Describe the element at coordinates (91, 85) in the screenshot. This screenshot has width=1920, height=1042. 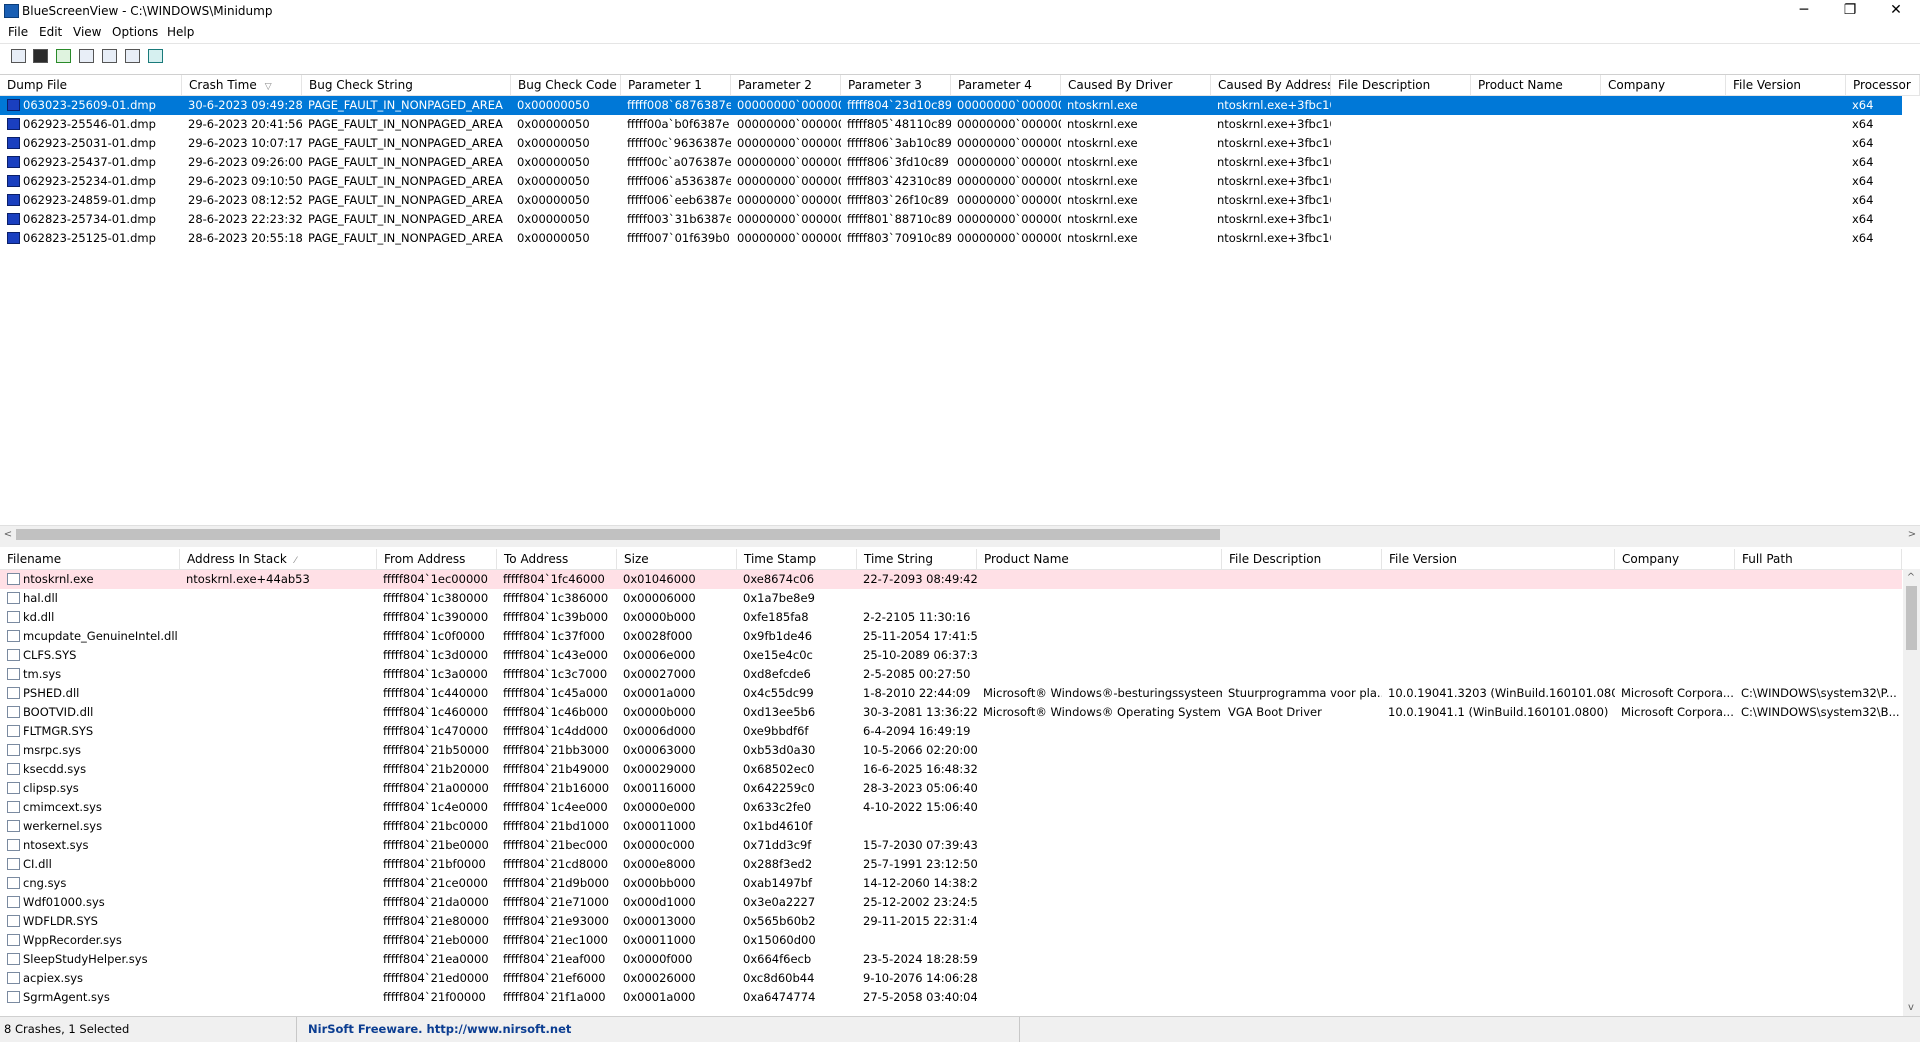
I see `col-dump-file: Dump File` at that location.